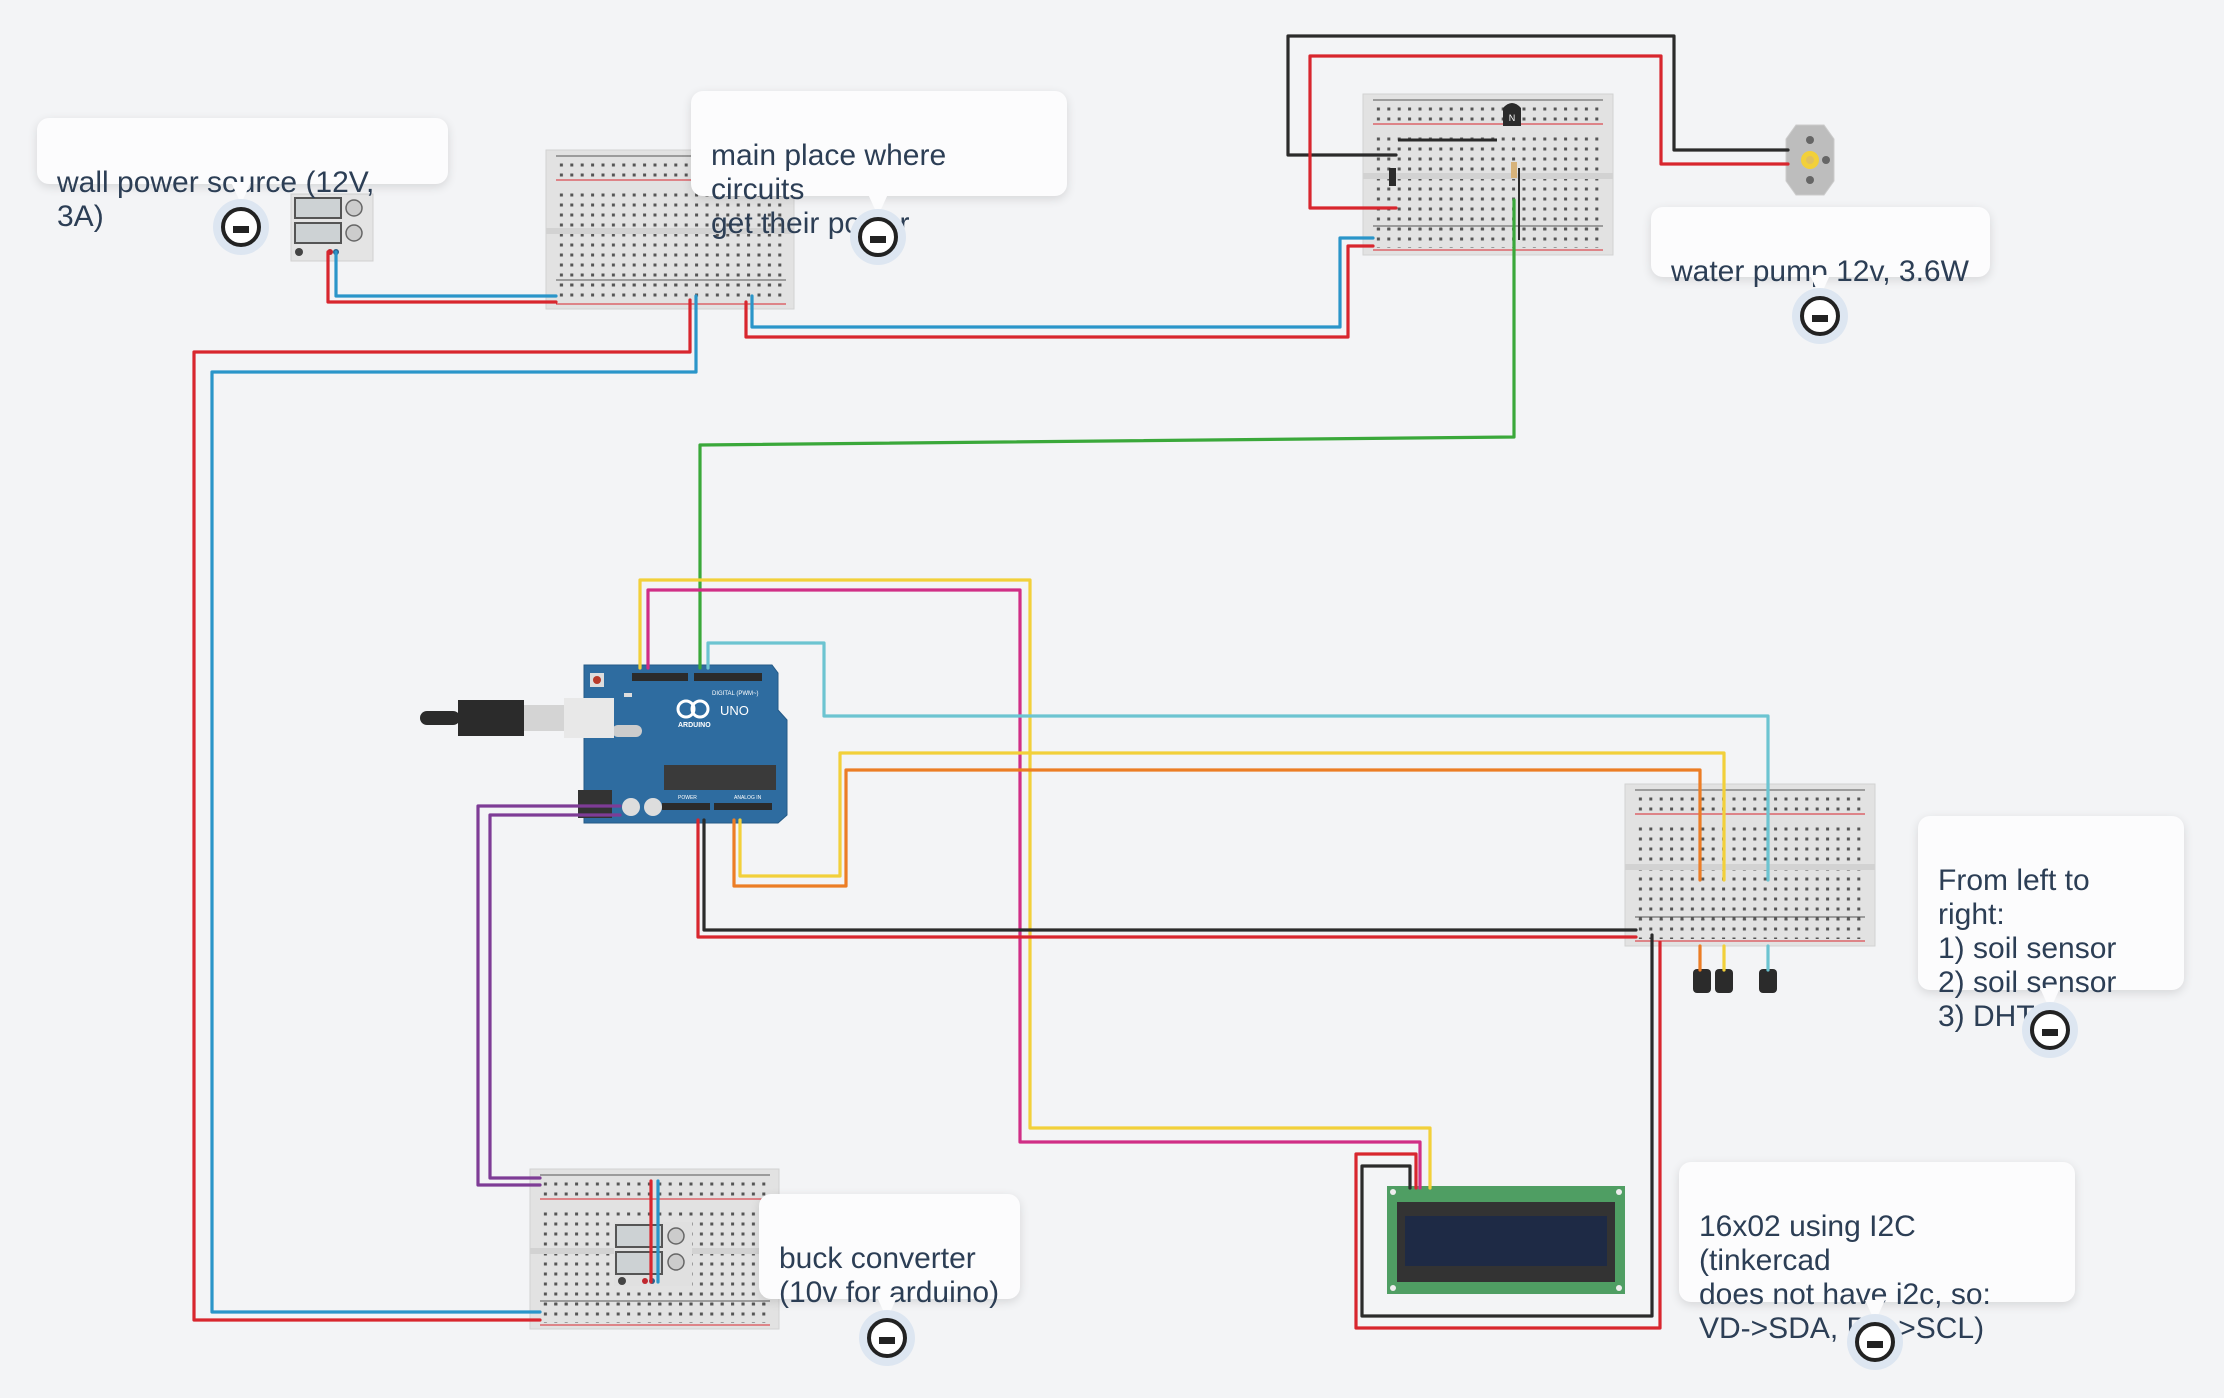 This screenshot has width=2224, height=1398. I want to click on lcd-16x02, so click(1506, 1240).